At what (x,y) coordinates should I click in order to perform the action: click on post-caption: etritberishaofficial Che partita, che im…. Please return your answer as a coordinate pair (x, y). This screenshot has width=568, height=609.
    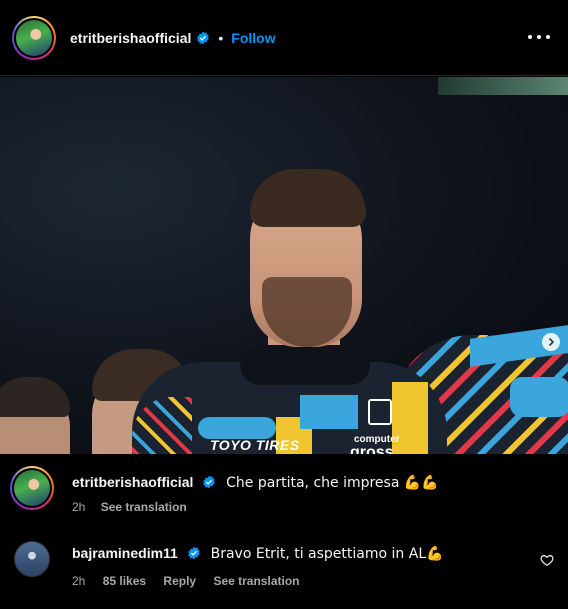
    Looking at the image, I should click on (284, 490).